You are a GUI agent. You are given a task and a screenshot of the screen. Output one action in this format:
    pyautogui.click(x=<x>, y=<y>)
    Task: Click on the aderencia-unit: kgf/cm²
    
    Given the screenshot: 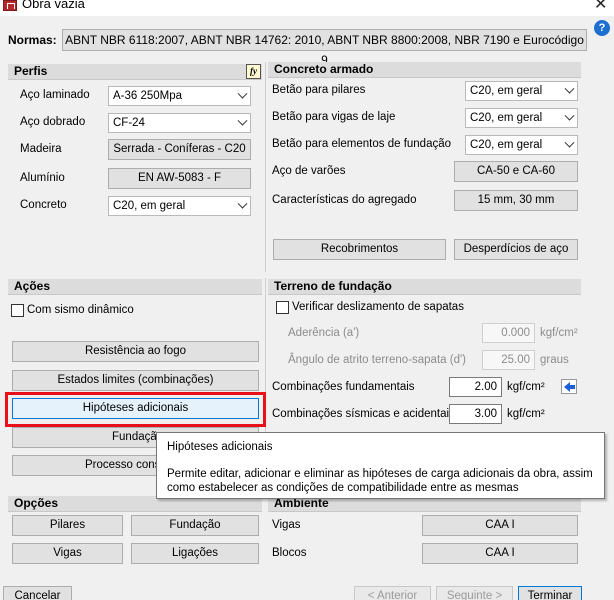 What is the action you would take?
    pyautogui.click(x=559, y=333)
    